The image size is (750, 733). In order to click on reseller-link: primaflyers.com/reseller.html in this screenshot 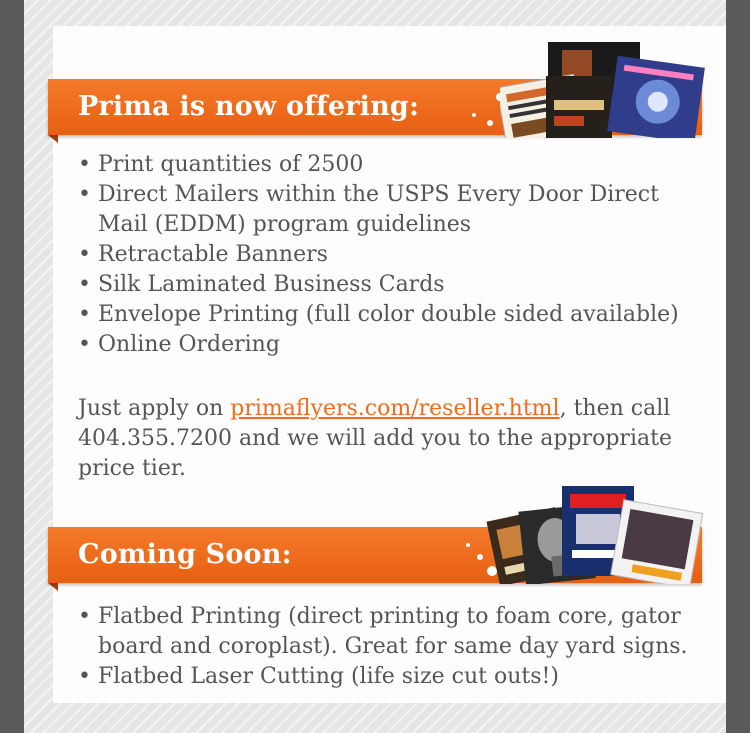, I will do `click(394, 408)`.